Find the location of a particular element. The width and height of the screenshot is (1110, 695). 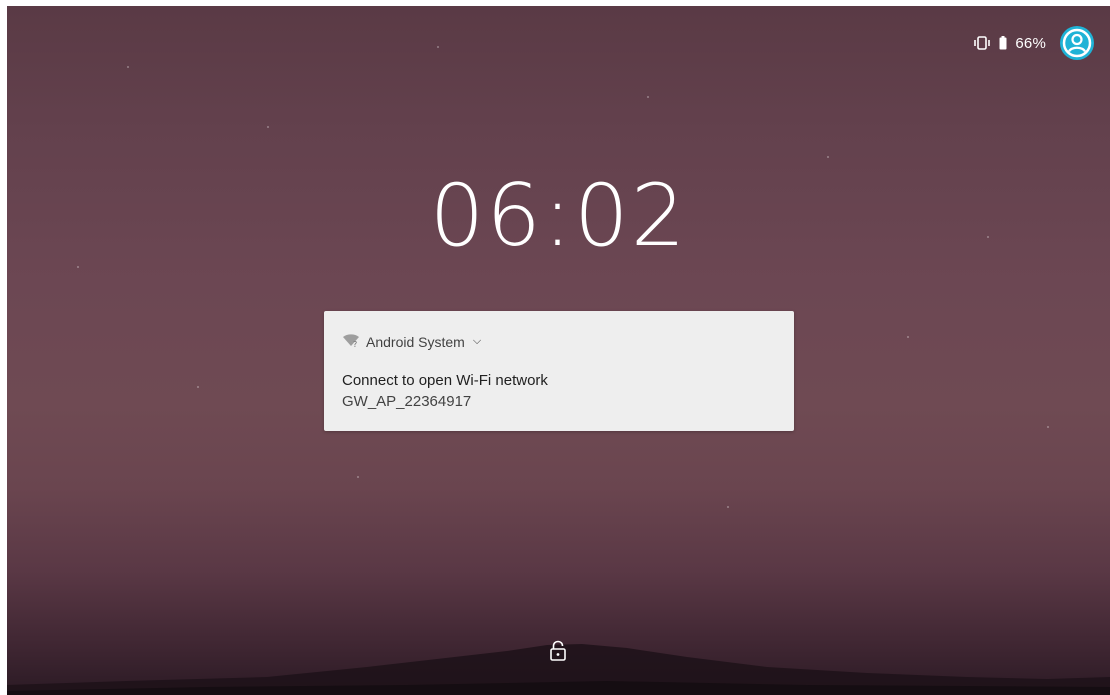

notification-title: Connect to open Wi-Fi network is located at coordinates (445, 380).